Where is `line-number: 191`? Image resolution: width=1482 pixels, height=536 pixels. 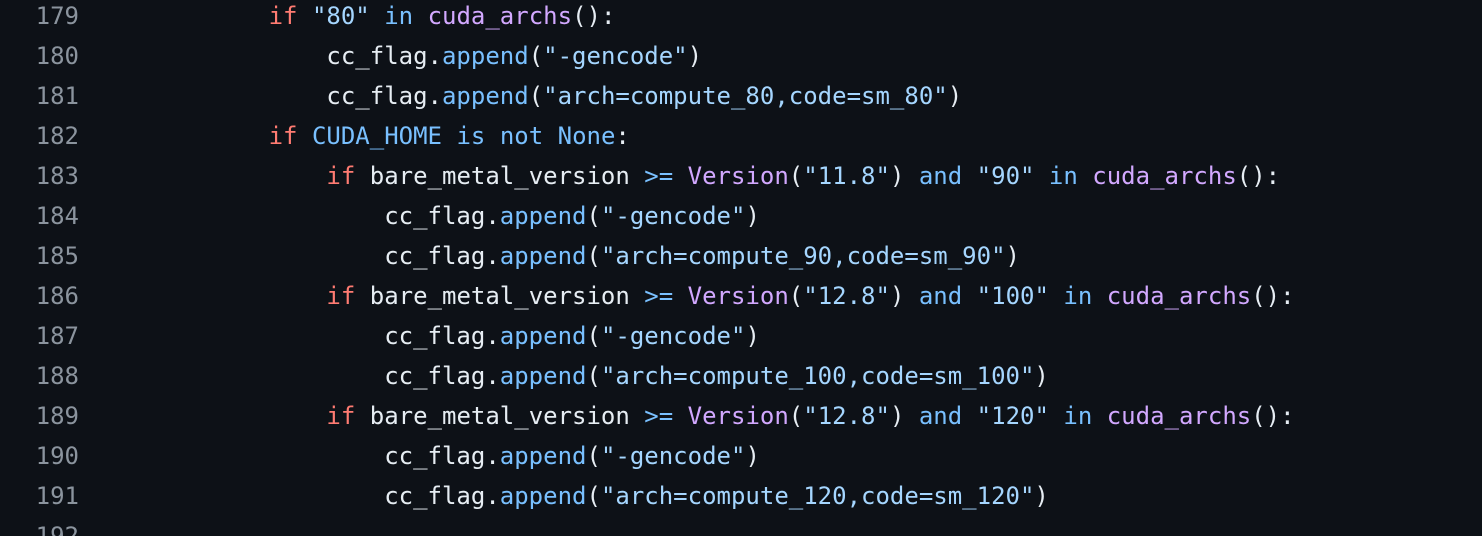 line-number: 191 is located at coordinates (39, 496).